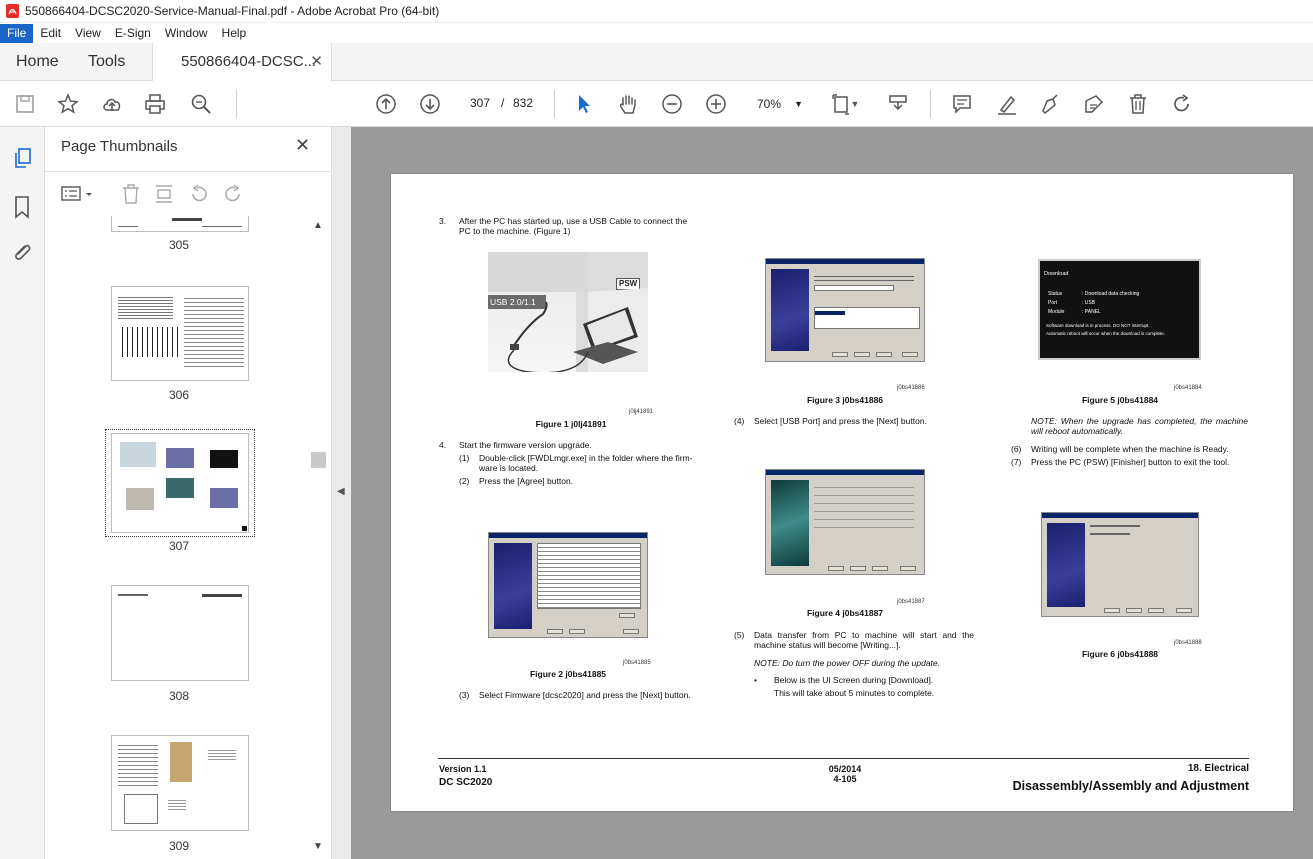  What do you see at coordinates (443, 445) in the screenshot?
I see `step-number: 4.` at bounding box center [443, 445].